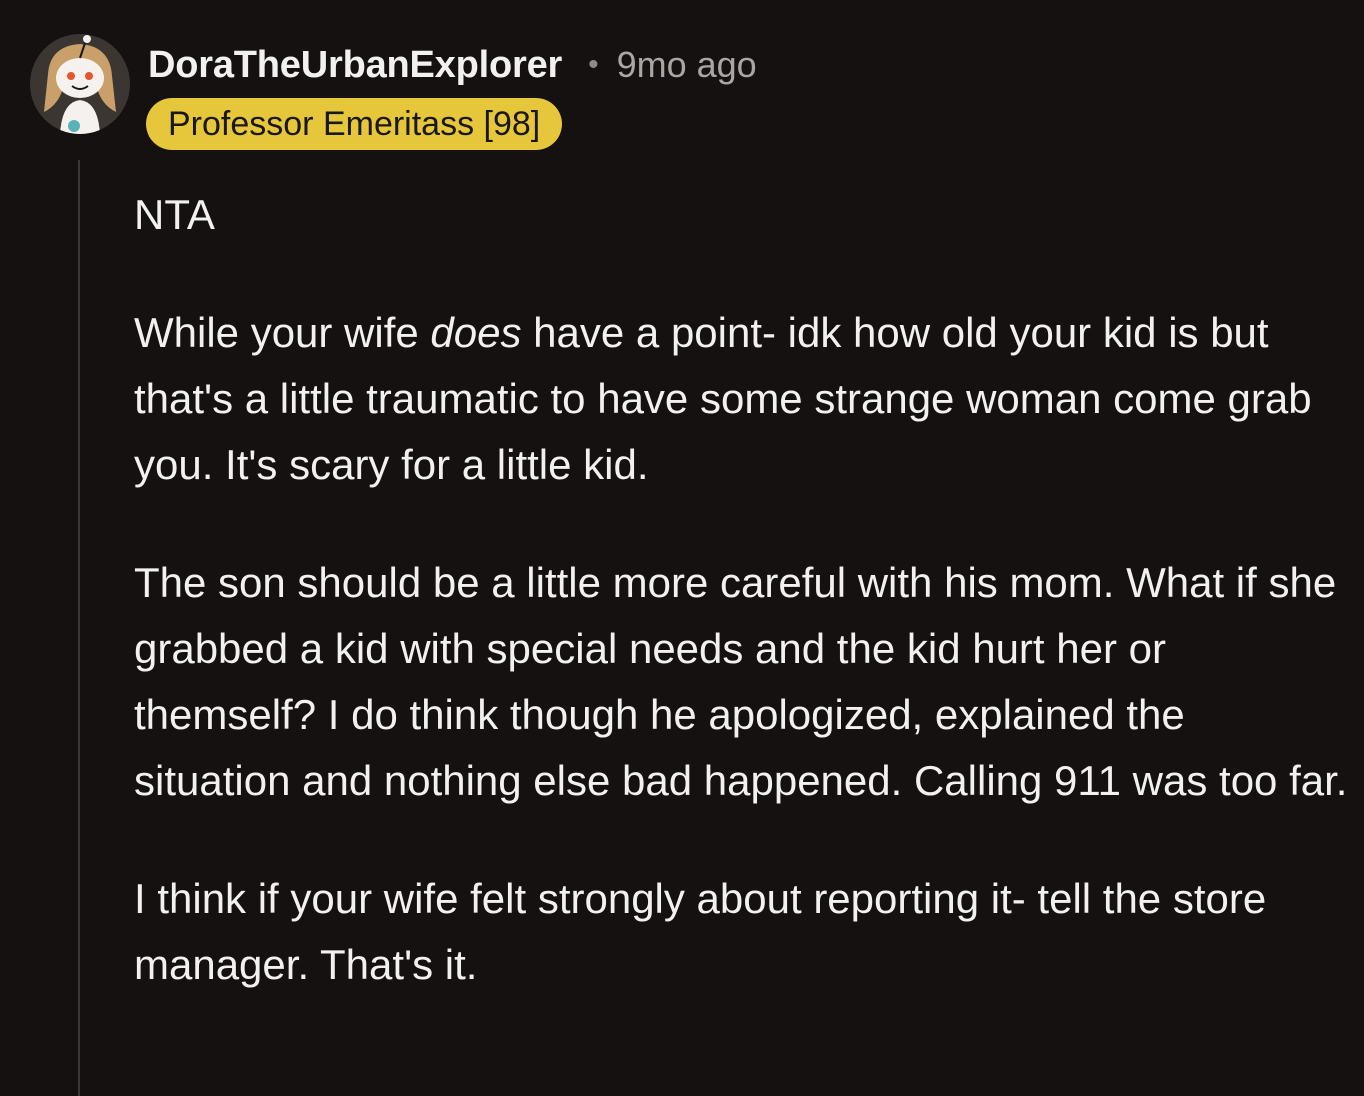 Image resolution: width=1364 pixels, height=1096 pixels. Describe the element at coordinates (476, 332) in the screenshot. I see `emphasis-text: does` at that location.